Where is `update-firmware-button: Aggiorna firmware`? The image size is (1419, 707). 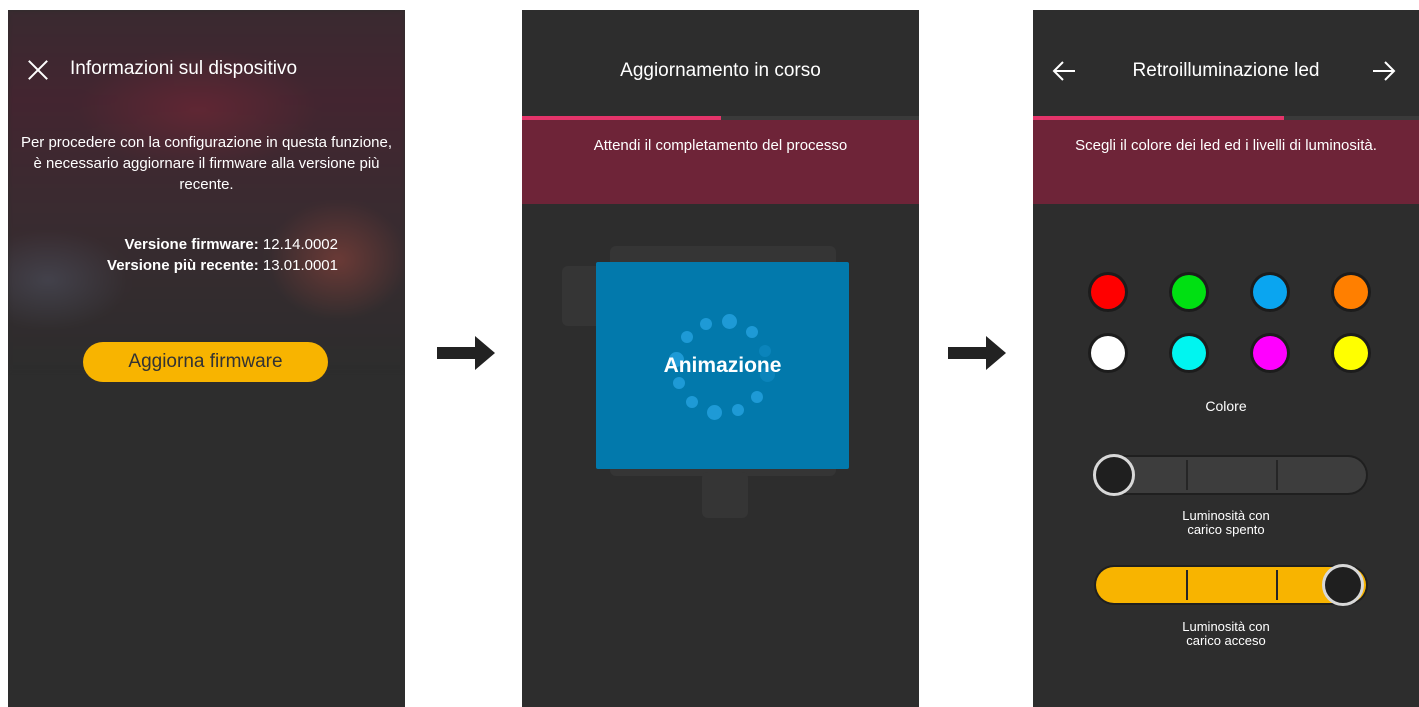
update-firmware-button: Aggiorna firmware is located at coordinates (205, 362).